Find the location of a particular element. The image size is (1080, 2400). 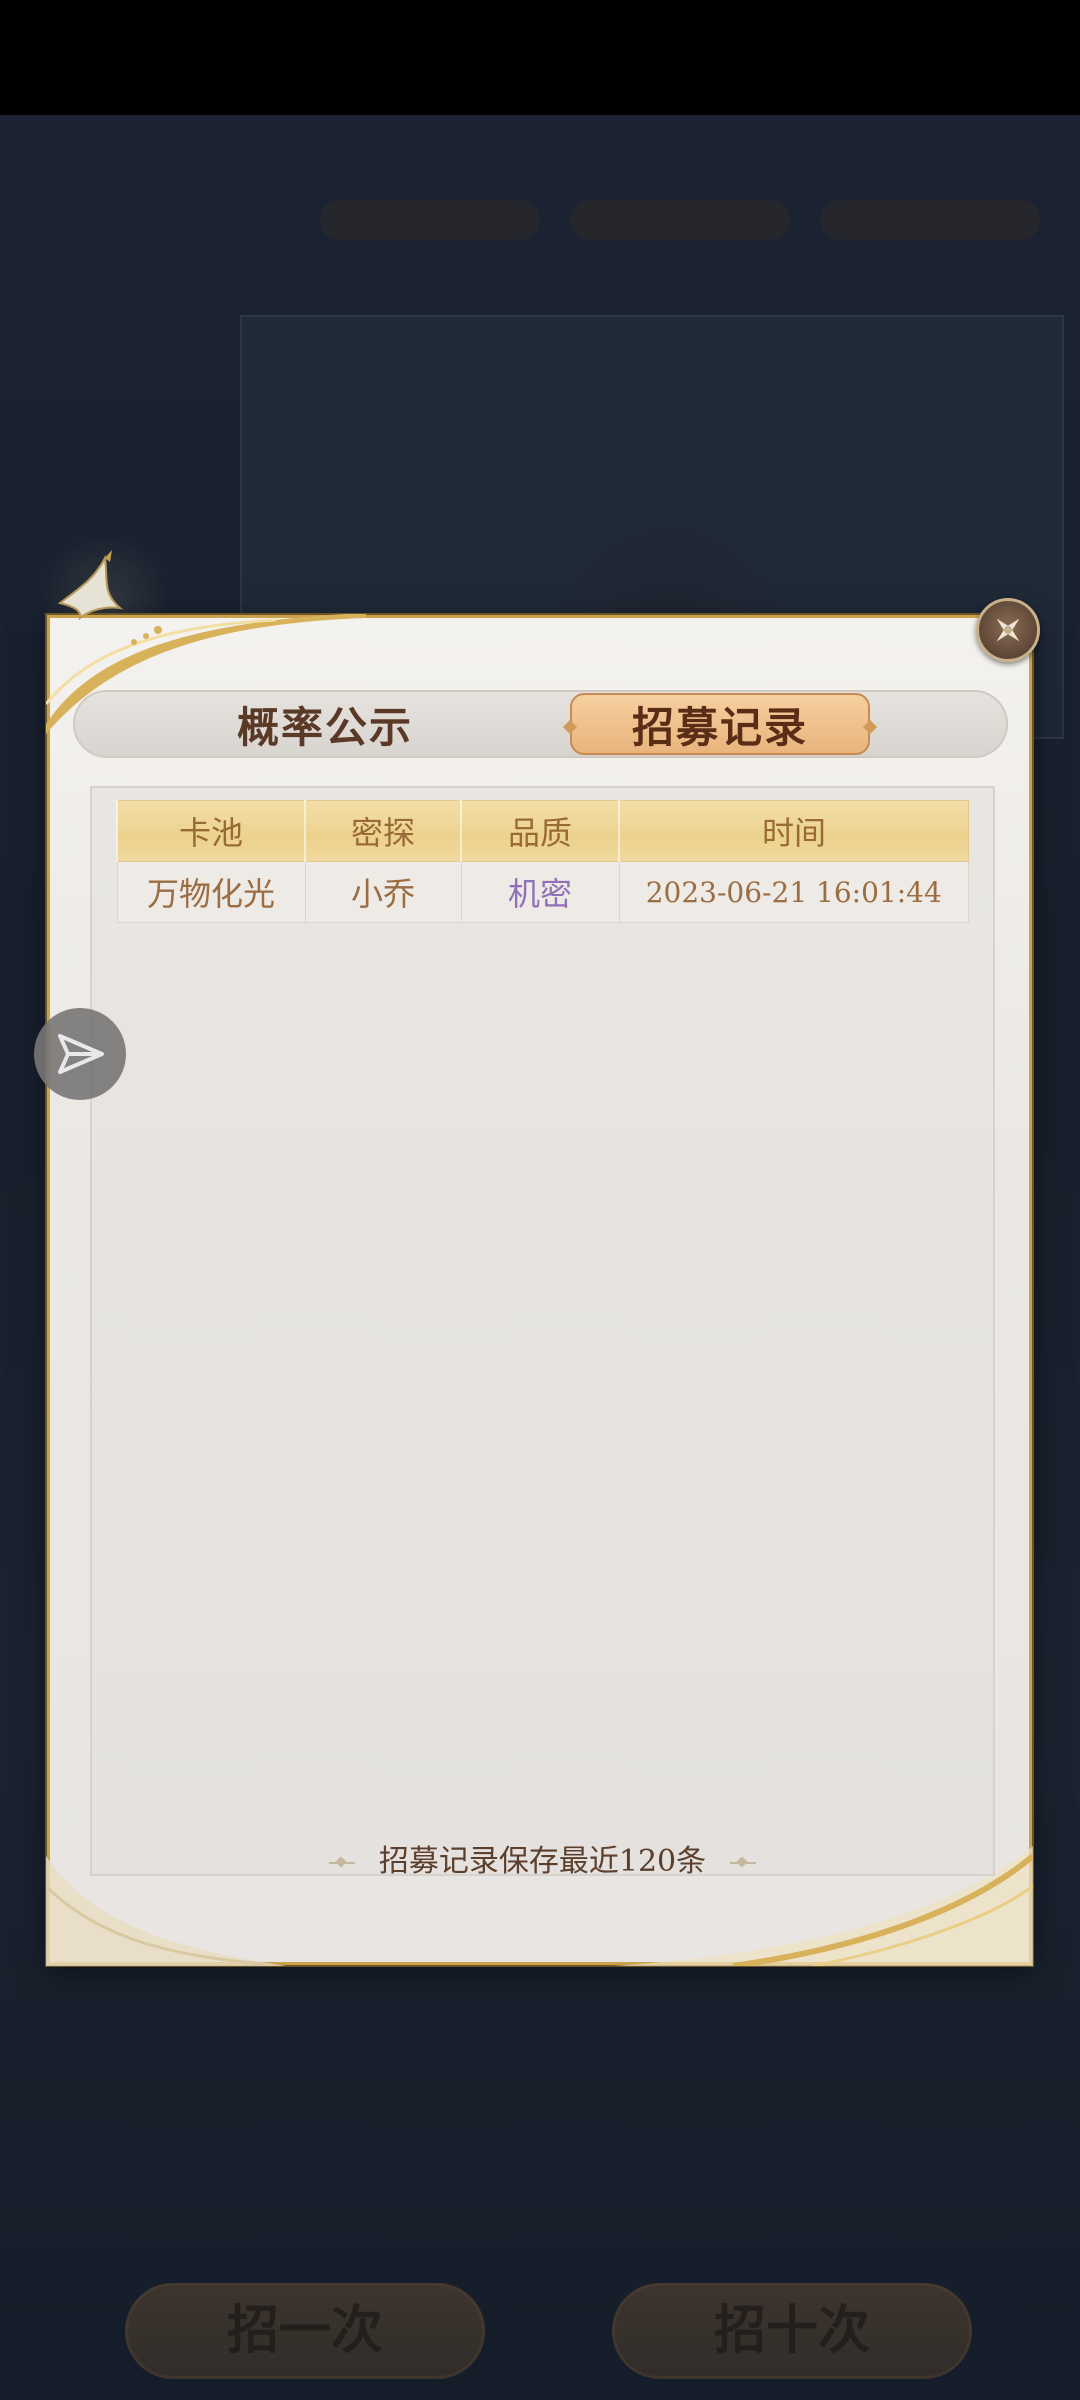

cell-agent: 小乔 is located at coordinates (383, 892).